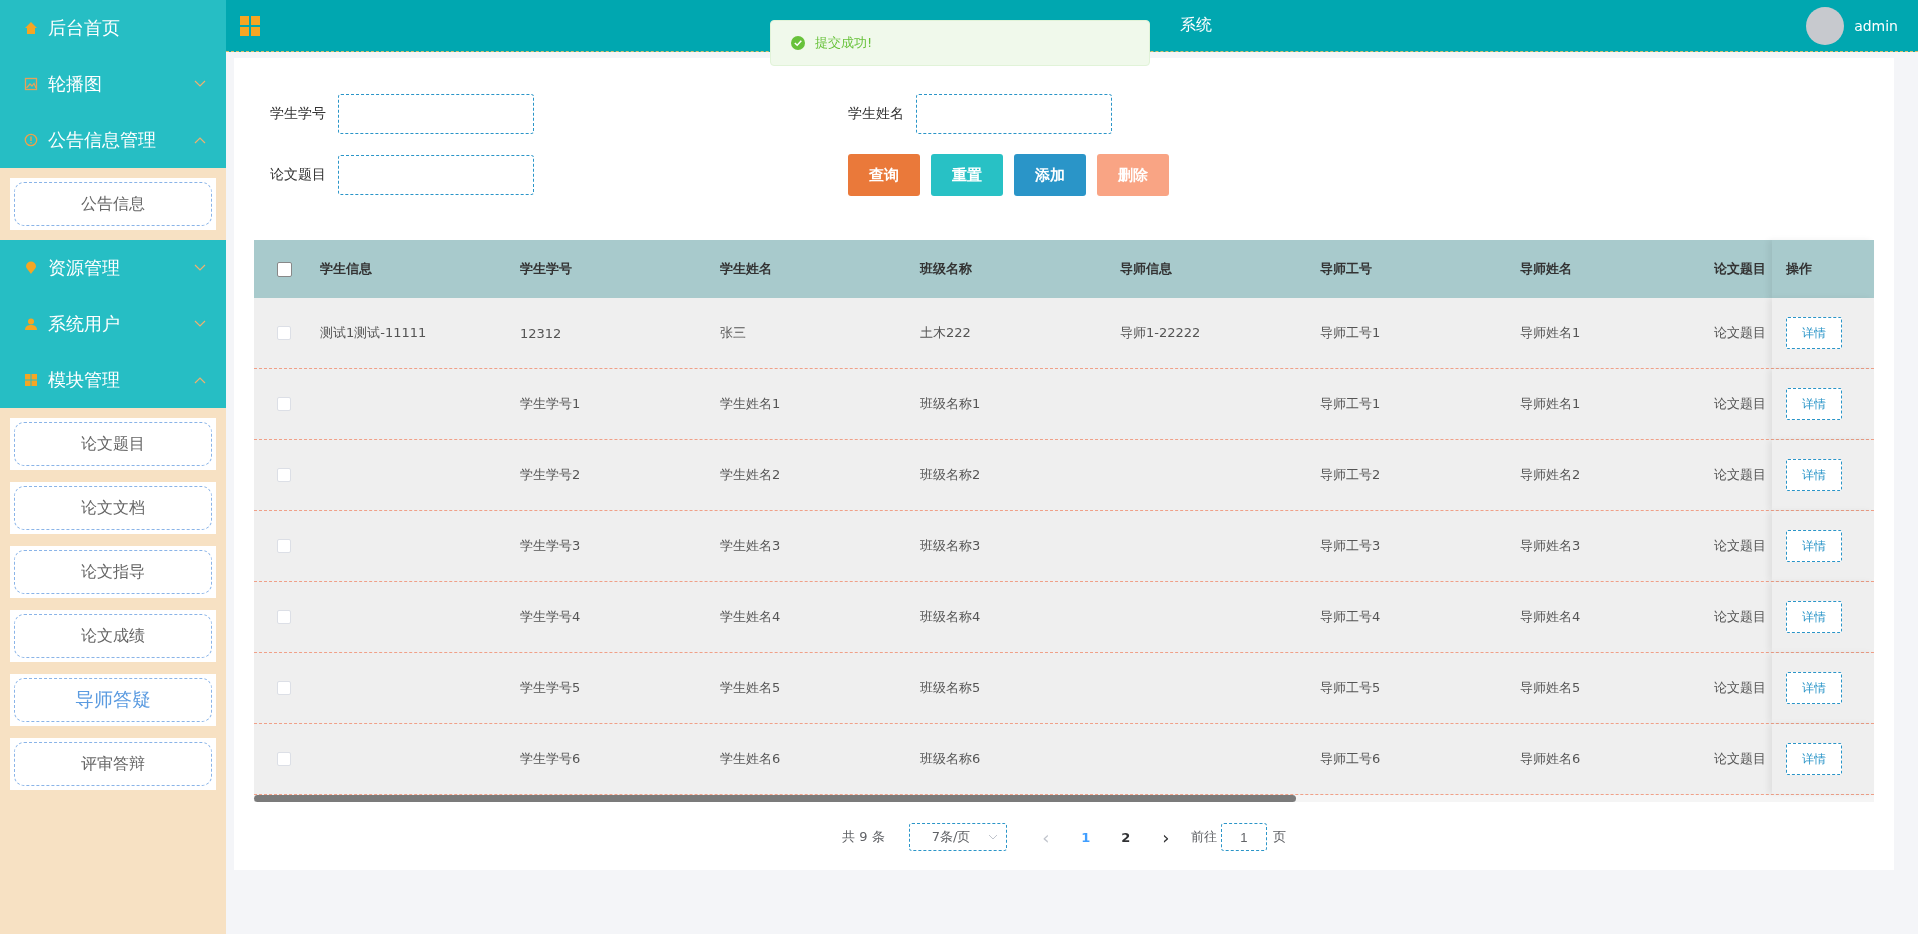  Describe the element at coordinates (951, 837) in the screenshot. I see `page-size-value: 7条/页` at that location.